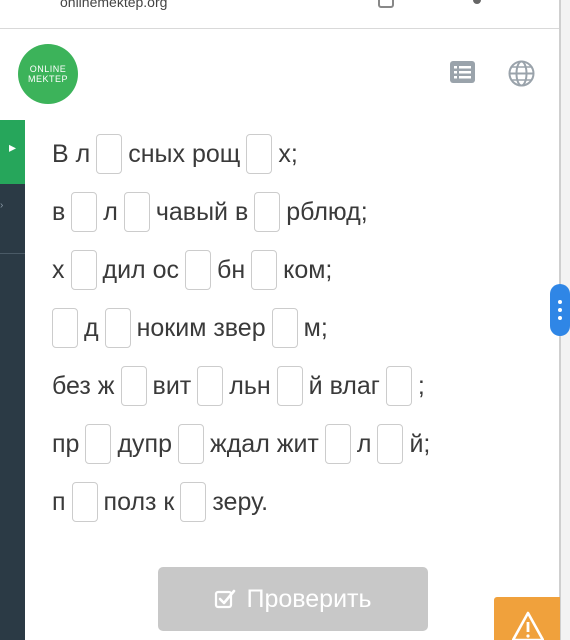 This screenshot has height=640, width=570. I want to click on exercise-line-2: в л чавый в рблюд;, so click(210, 212).